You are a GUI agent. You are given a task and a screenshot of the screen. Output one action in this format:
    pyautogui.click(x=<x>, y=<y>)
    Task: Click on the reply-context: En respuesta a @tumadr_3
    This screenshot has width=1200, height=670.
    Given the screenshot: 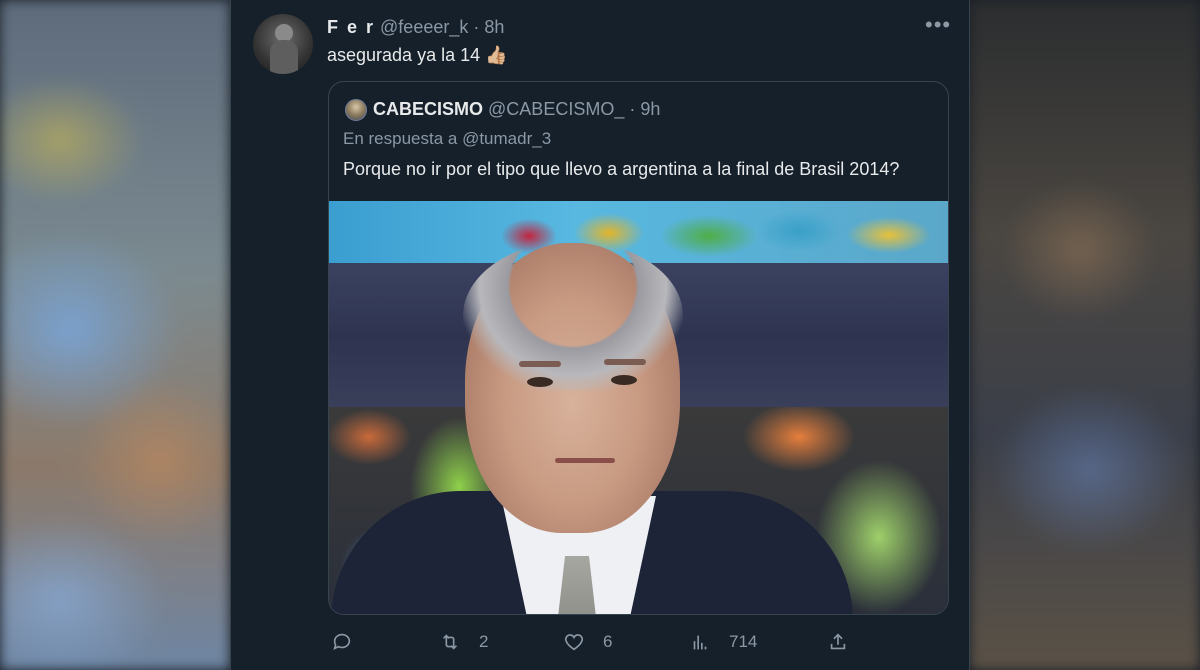 What is the action you would take?
    pyautogui.click(x=447, y=138)
    